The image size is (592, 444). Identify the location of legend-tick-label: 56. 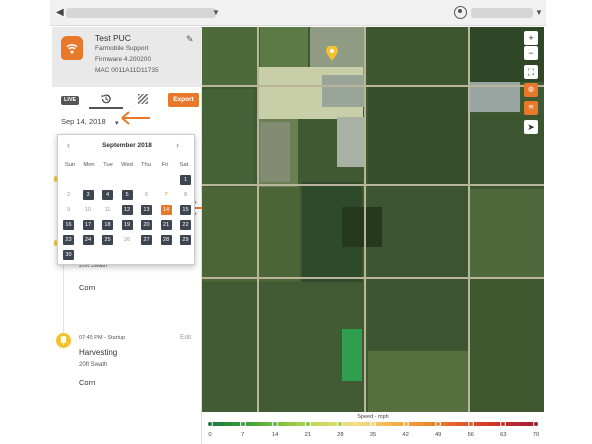
(471, 435).